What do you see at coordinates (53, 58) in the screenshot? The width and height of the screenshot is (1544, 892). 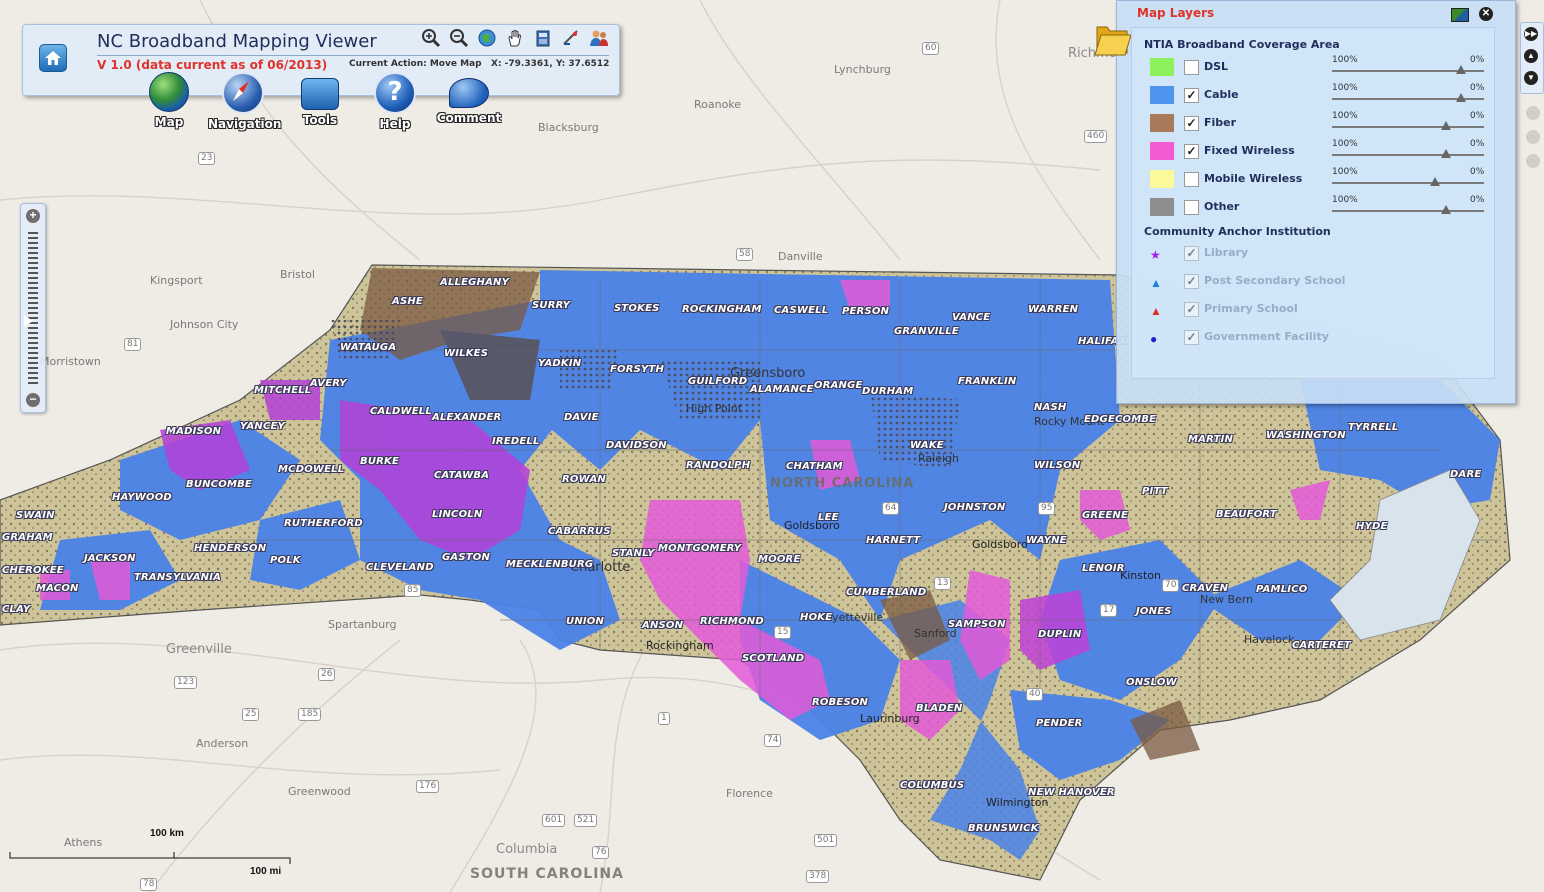 I see `home-button` at bounding box center [53, 58].